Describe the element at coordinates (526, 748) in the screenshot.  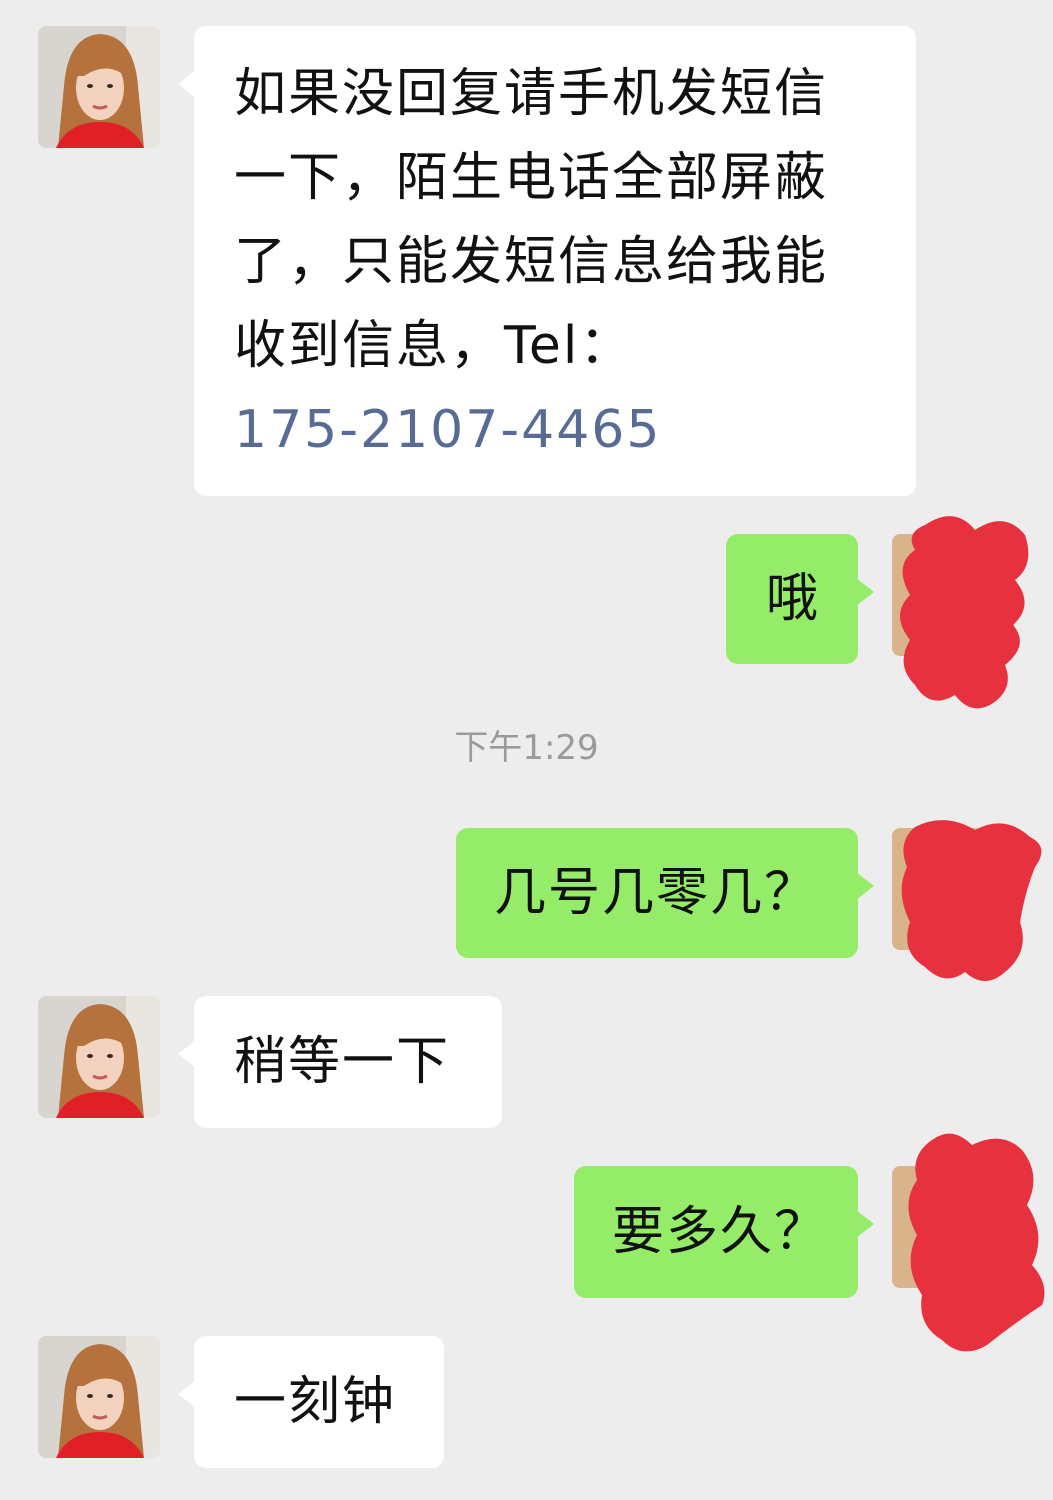
I see `chat-timestamp: 下午1:29` at that location.